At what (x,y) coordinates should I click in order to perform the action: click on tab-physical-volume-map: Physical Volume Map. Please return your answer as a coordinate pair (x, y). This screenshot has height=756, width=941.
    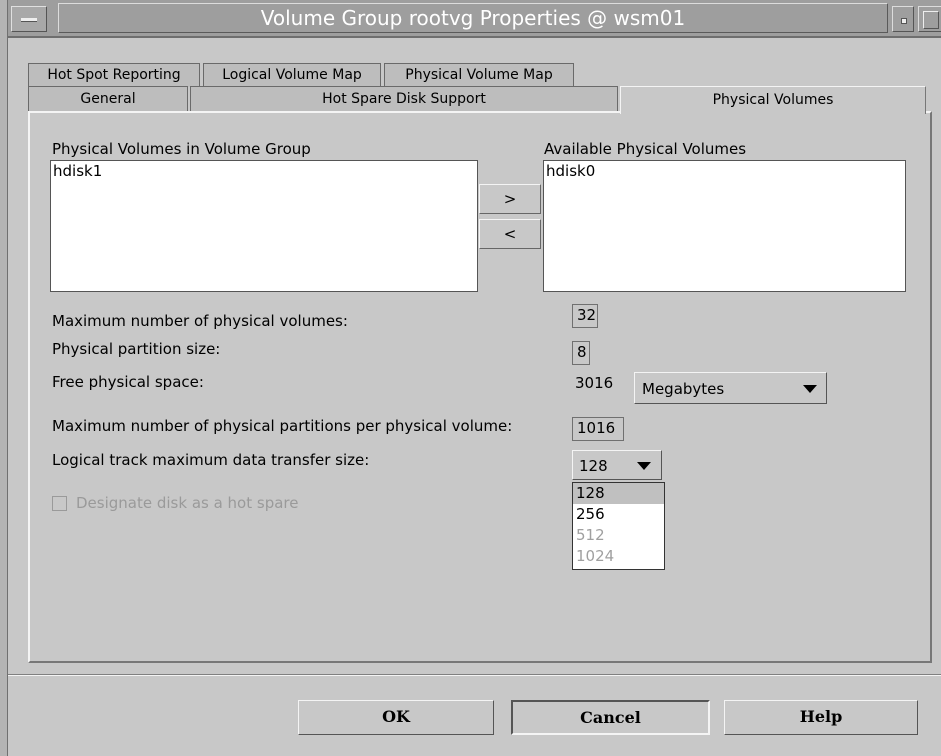
    Looking at the image, I should click on (479, 75).